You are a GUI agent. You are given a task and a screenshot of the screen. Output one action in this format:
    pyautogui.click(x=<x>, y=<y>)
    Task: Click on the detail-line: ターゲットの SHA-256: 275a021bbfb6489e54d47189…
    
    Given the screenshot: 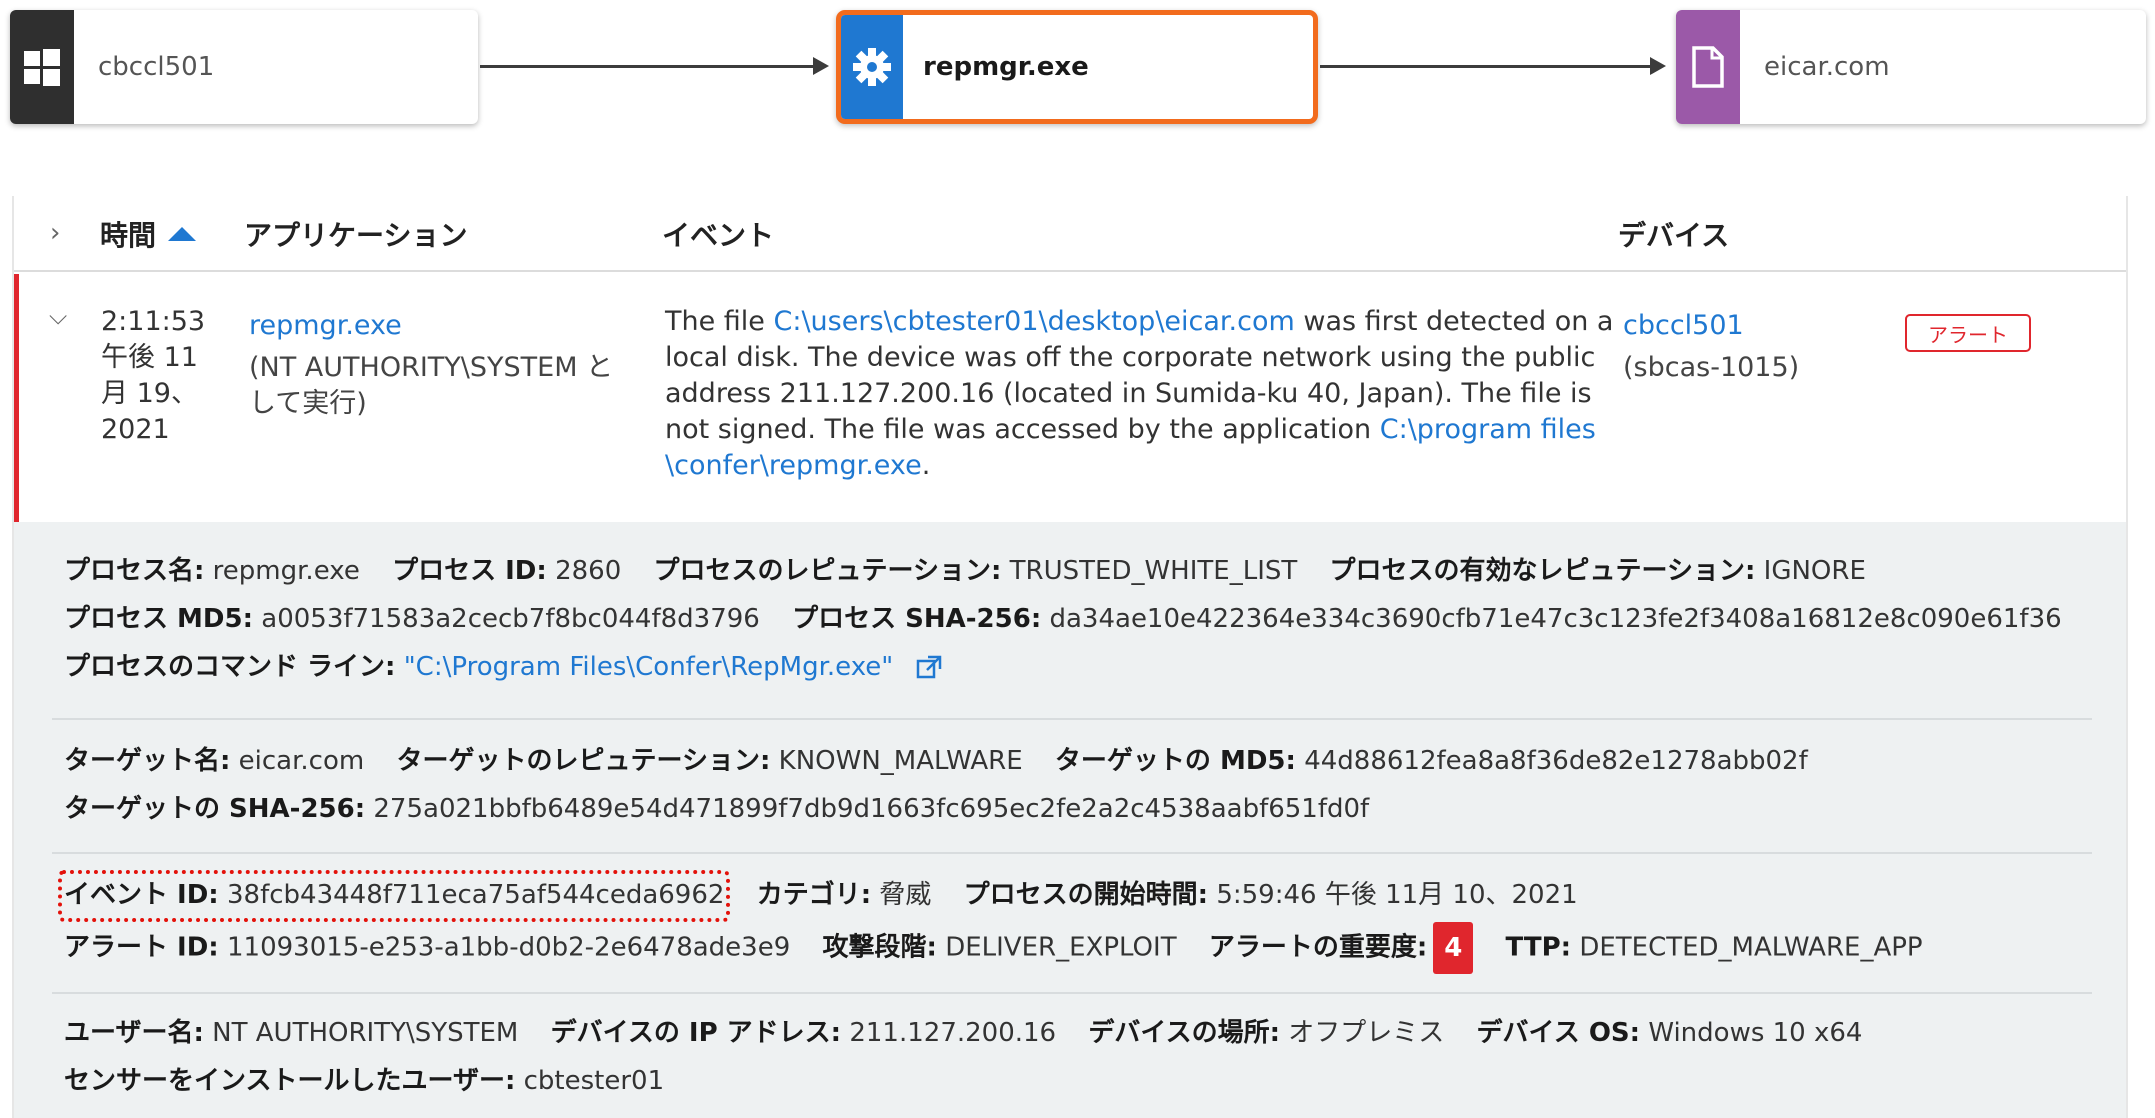 What is the action you would take?
    pyautogui.click(x=717, y=809)
    